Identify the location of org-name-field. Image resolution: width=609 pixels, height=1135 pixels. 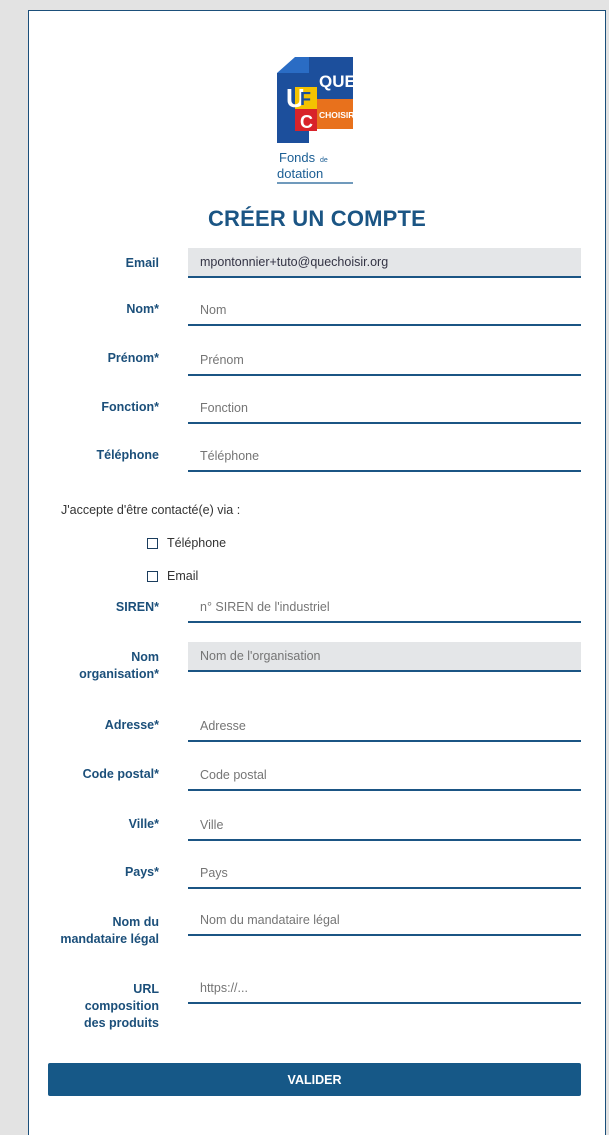
(384, 657).